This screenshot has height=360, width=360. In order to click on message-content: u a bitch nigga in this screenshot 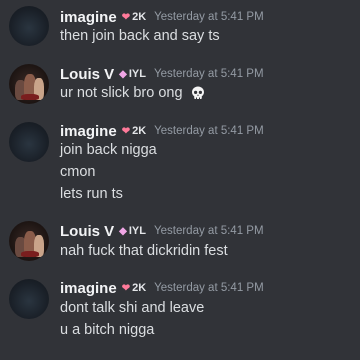, I will do `click(107, 330)`.